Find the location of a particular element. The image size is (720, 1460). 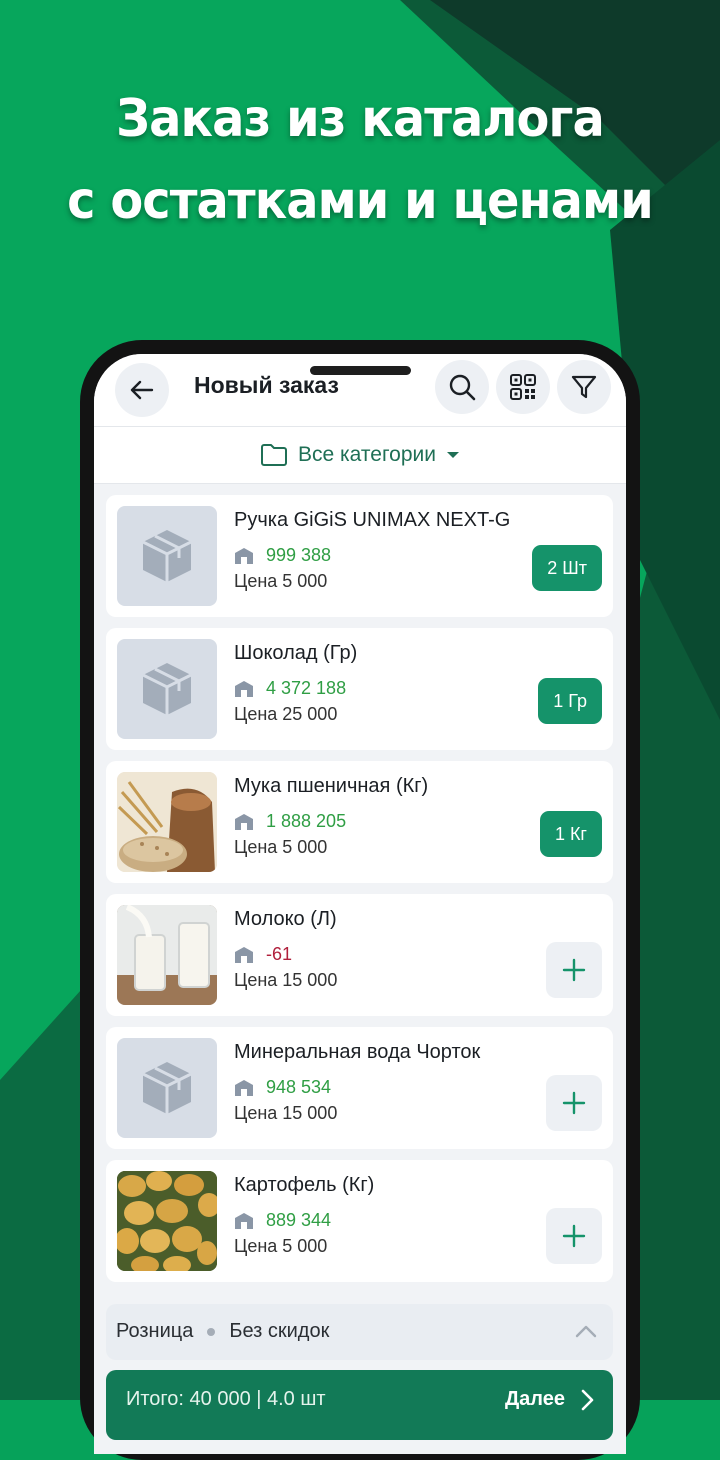

discount-label: Без скидок is located at coordinates (279, 1331).